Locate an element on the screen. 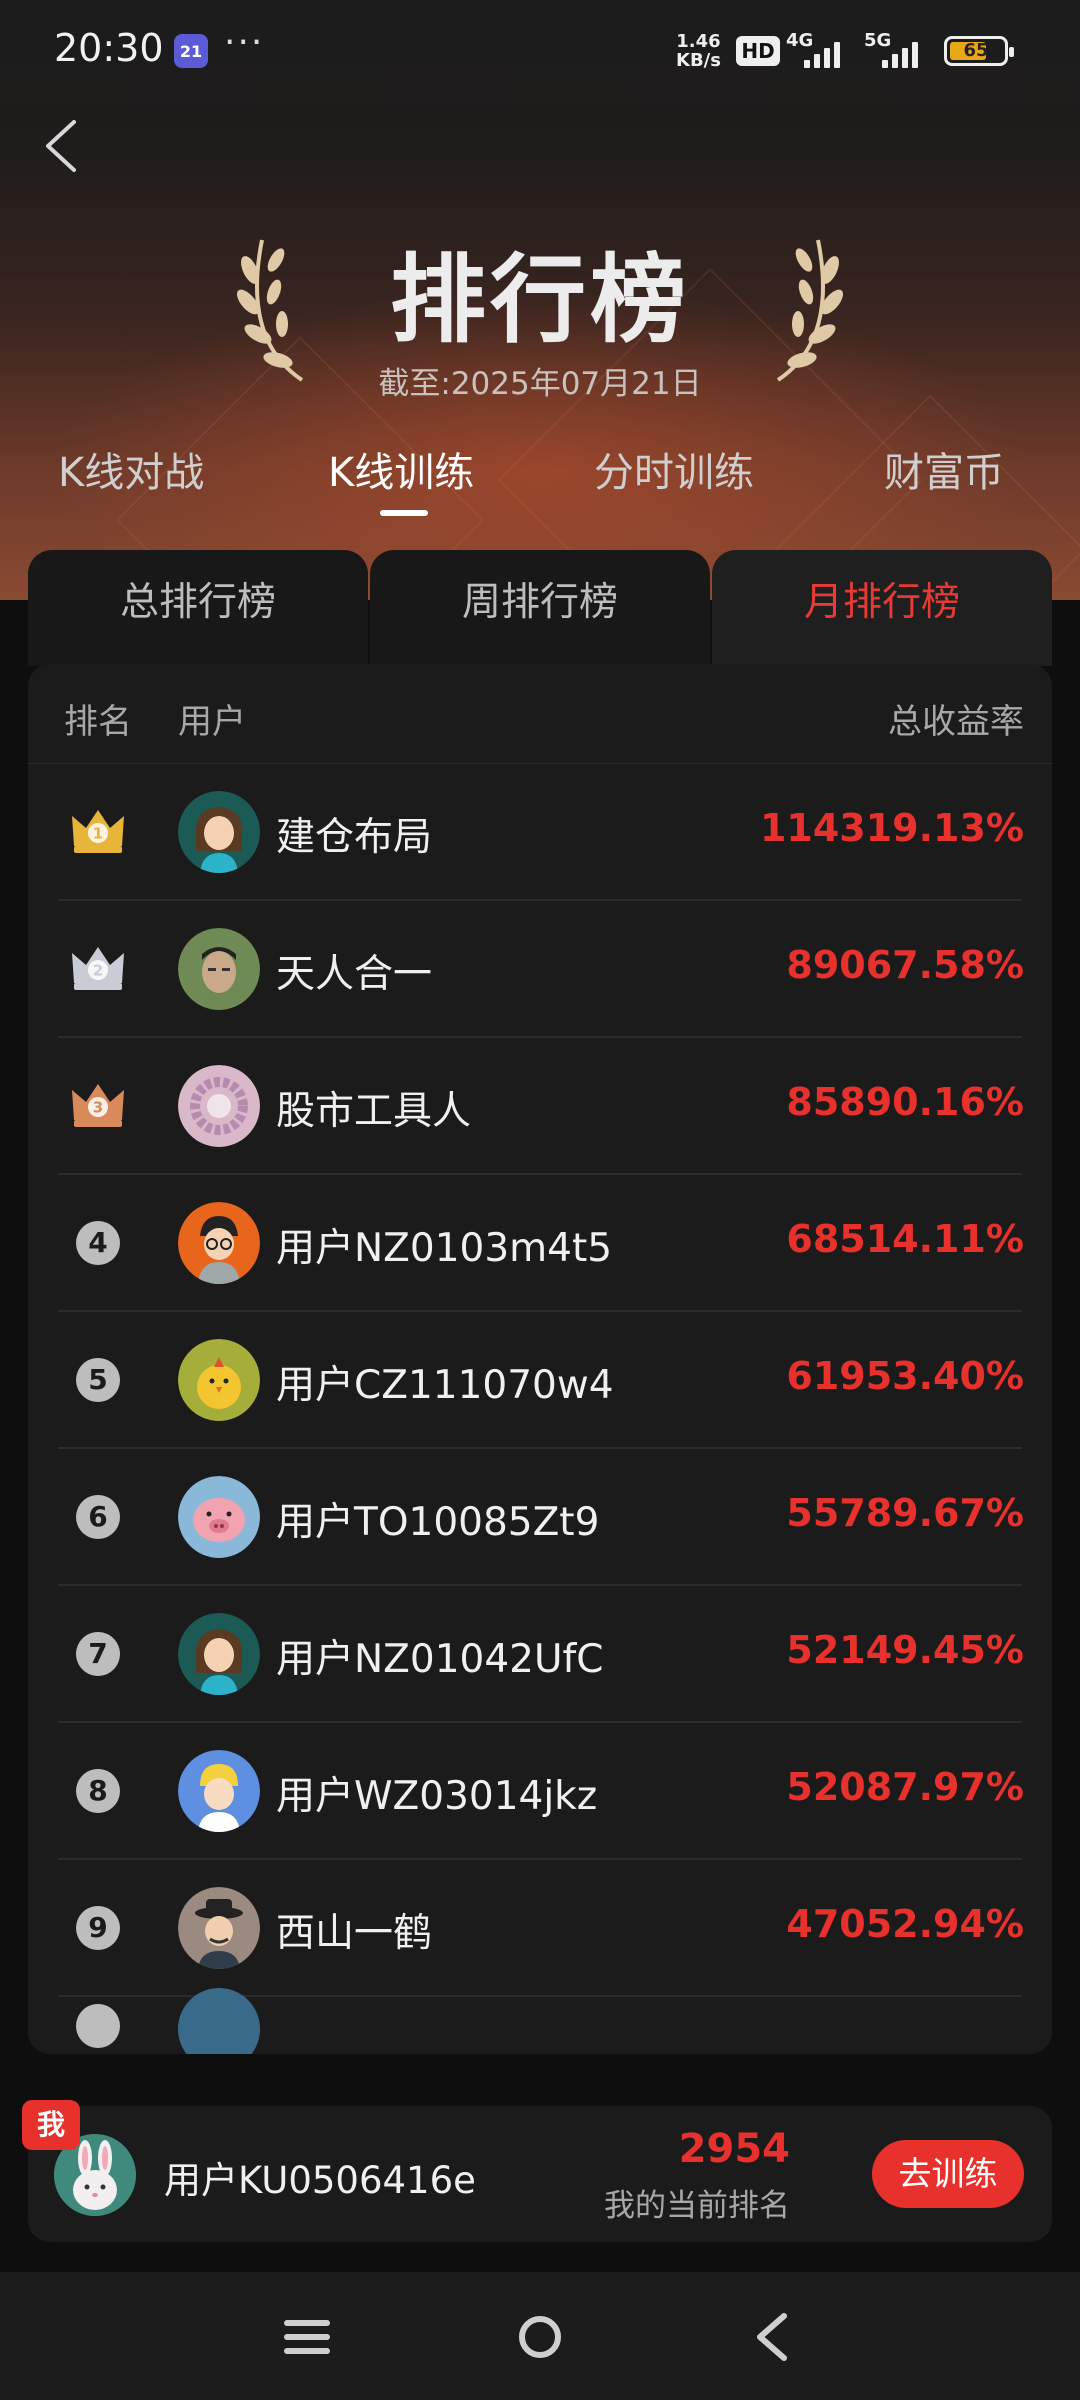 Image resolution: width=1080 pixels, height=2400 pixels. user-name: 天人合一 is located at coordinates (354, 974).